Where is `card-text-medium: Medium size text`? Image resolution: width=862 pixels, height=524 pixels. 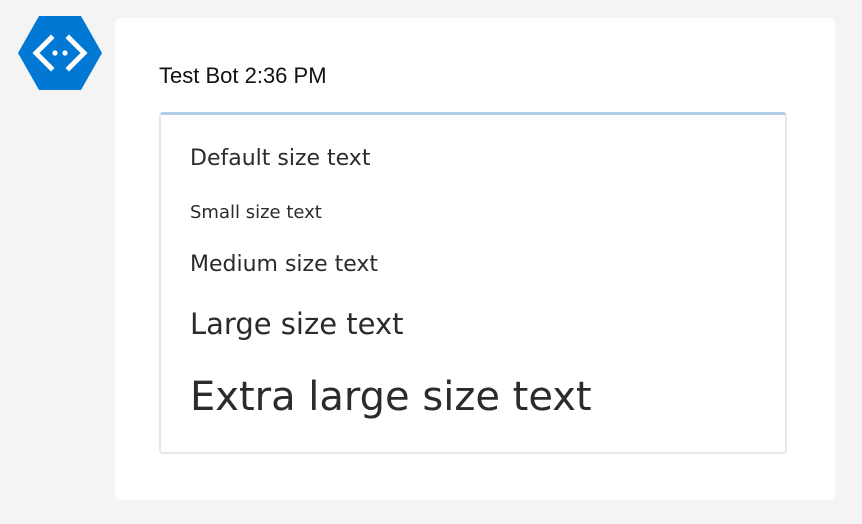 card-text-medium: Medium size text is located at coordinates (284, 264).